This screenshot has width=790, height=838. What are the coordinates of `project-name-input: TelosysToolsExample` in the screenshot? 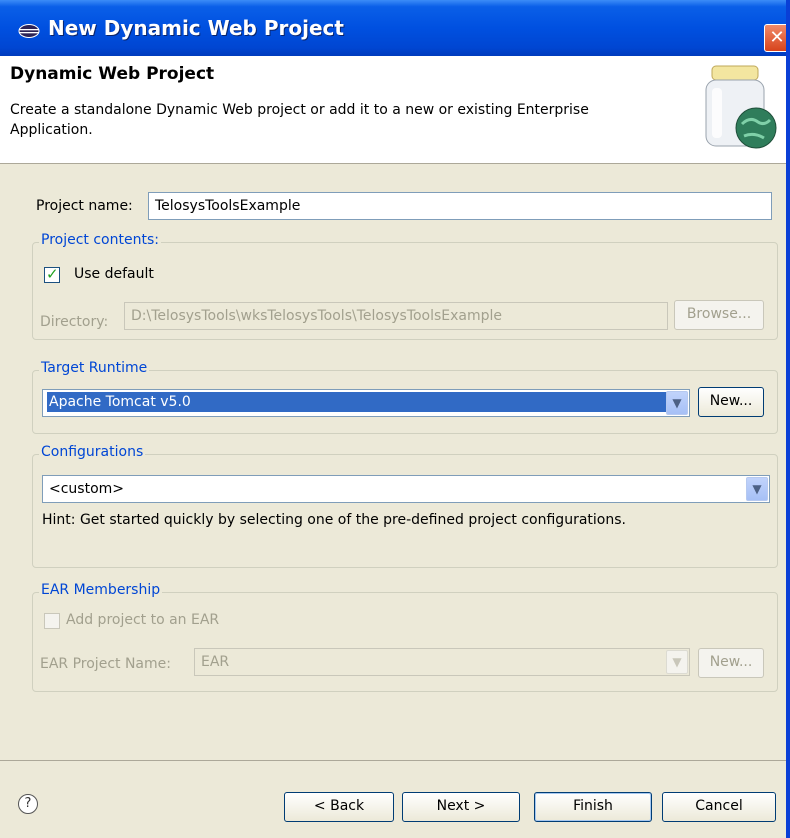 It's located at (460, 206).